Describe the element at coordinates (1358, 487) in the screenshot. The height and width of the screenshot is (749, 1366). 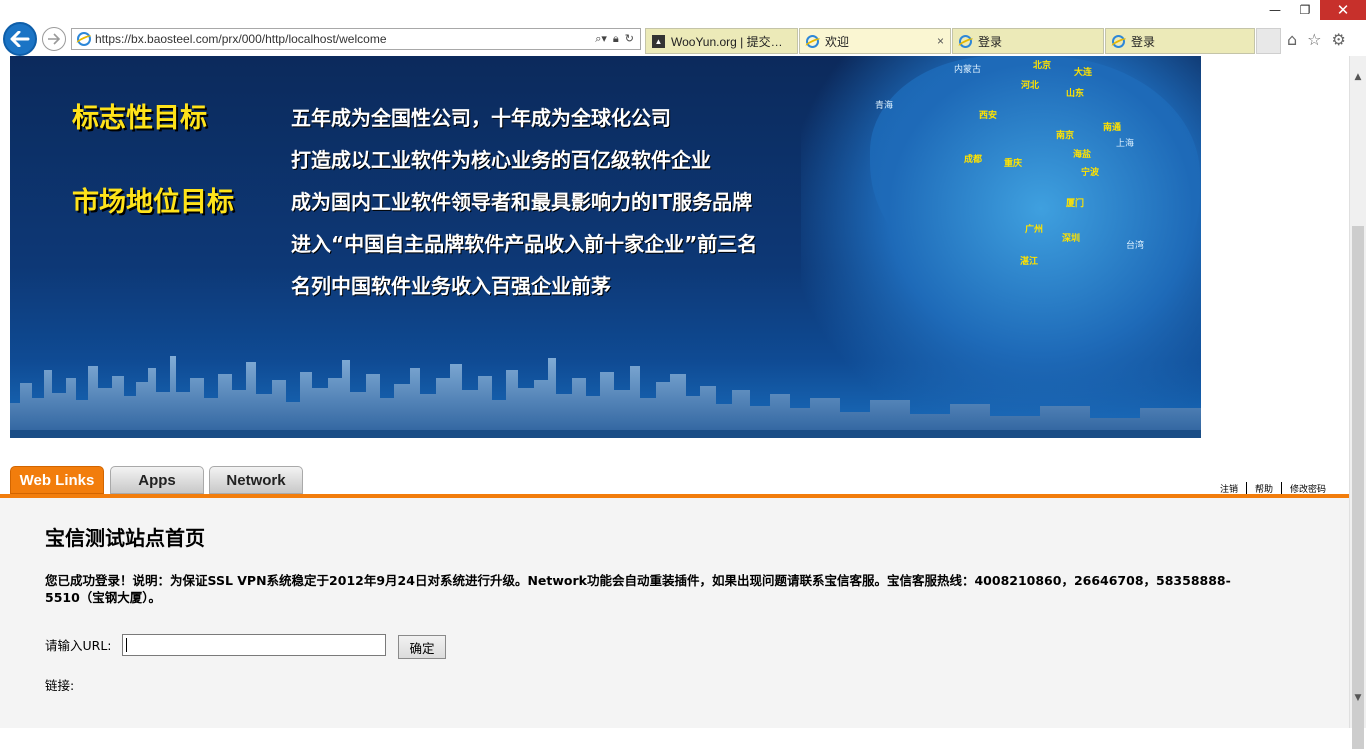
I see `scrollbar-thumb` at that location.